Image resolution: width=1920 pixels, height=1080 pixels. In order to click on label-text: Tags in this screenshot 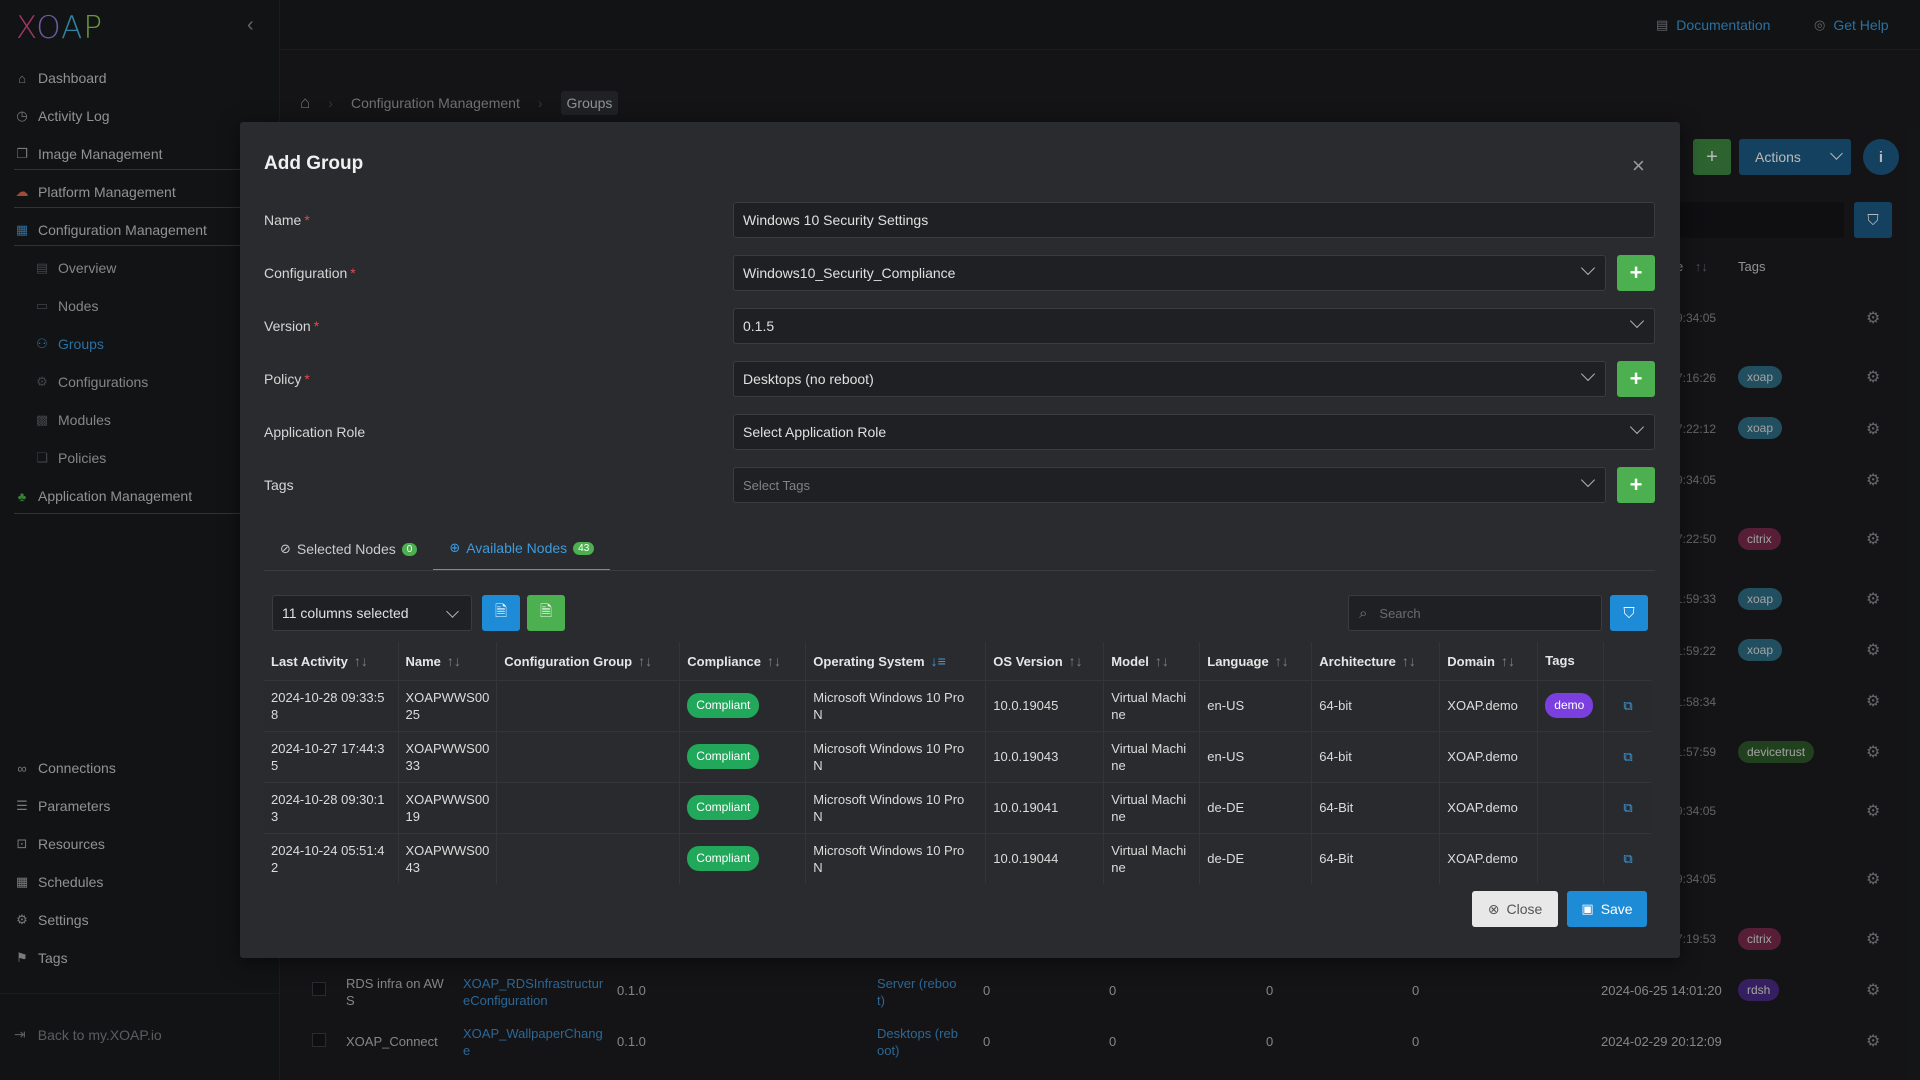, I will do `click(279, 485)`.